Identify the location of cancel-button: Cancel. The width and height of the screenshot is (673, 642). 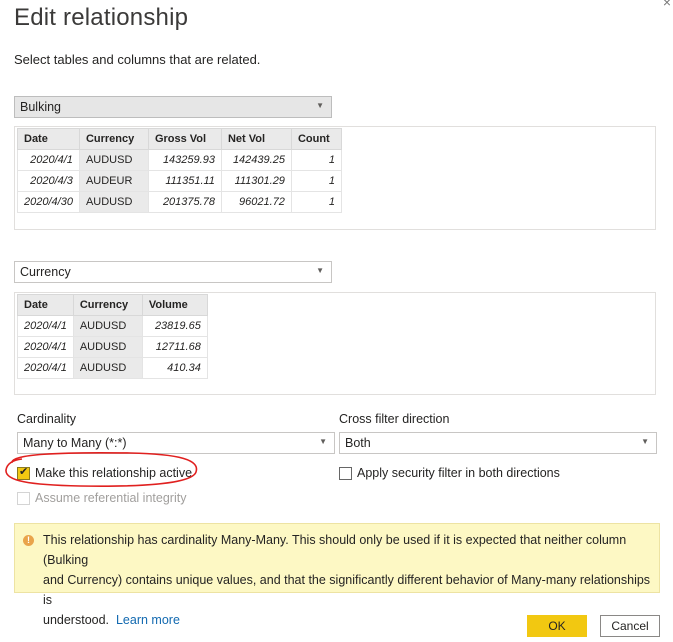
(630, 626).